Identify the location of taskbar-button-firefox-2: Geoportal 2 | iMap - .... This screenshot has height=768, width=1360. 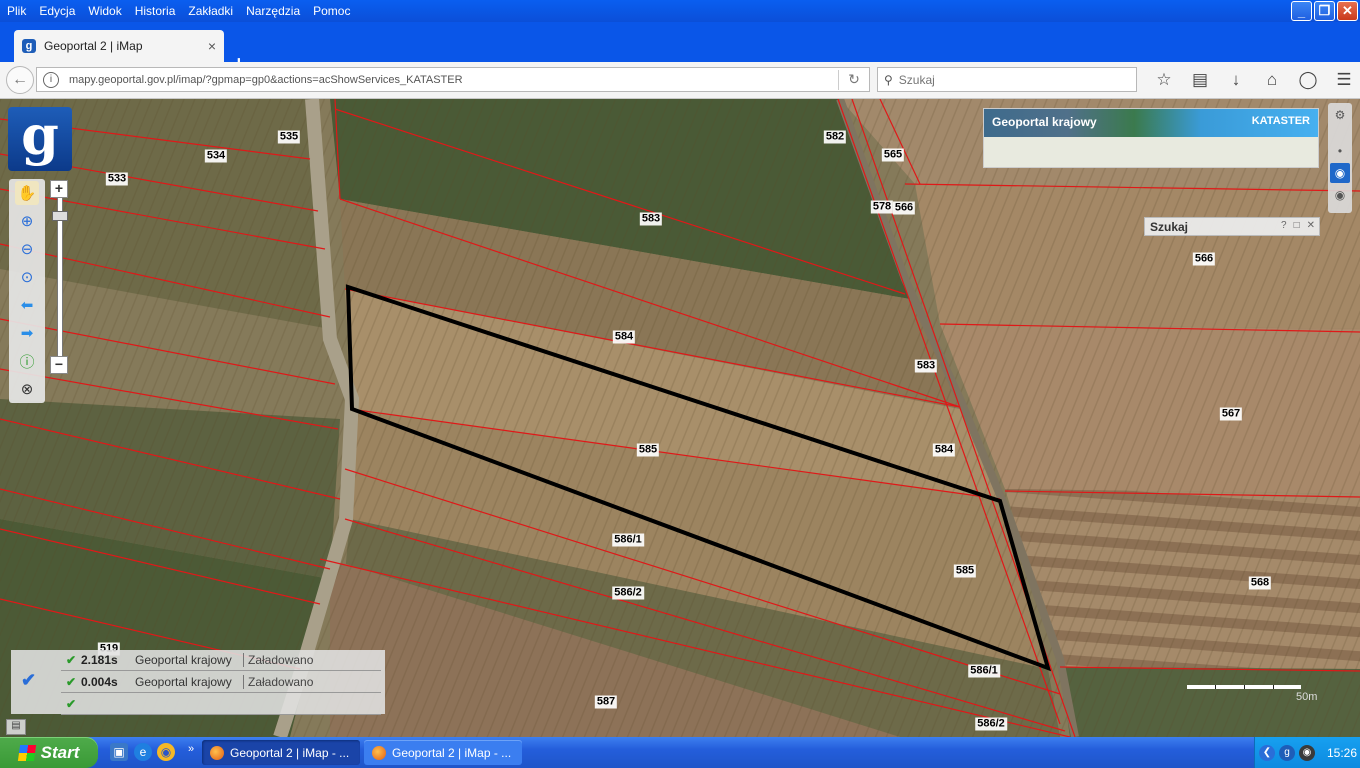
(443, 752).